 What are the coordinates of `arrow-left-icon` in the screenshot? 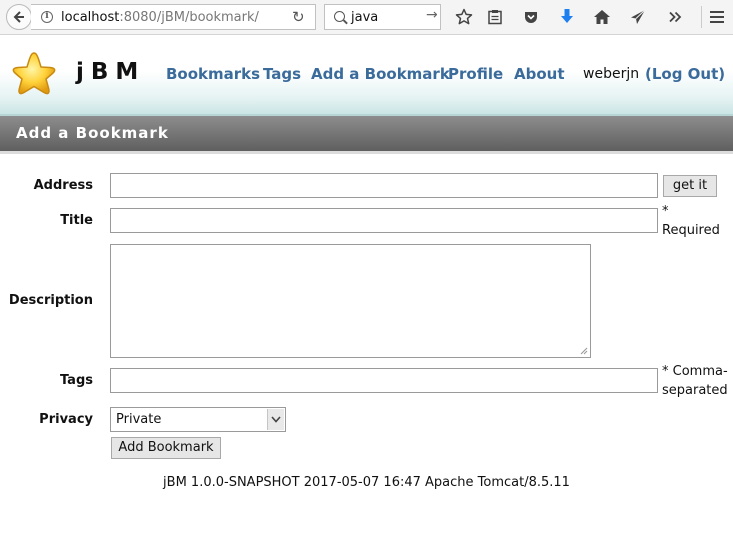 It's located at (18, 17).